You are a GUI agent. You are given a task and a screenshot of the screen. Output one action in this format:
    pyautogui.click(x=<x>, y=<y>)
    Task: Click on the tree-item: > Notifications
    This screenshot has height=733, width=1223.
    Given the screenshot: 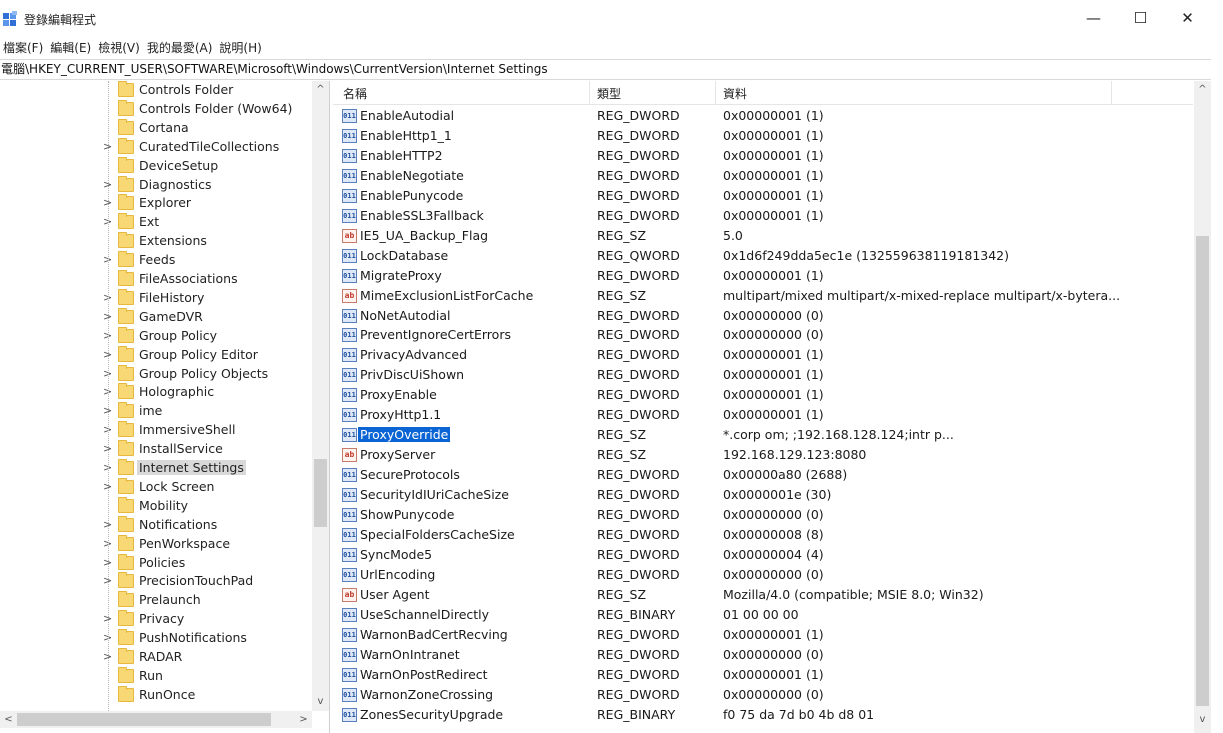 What is the action you would take?
    pyautogui.click(x=156, y=525)
    